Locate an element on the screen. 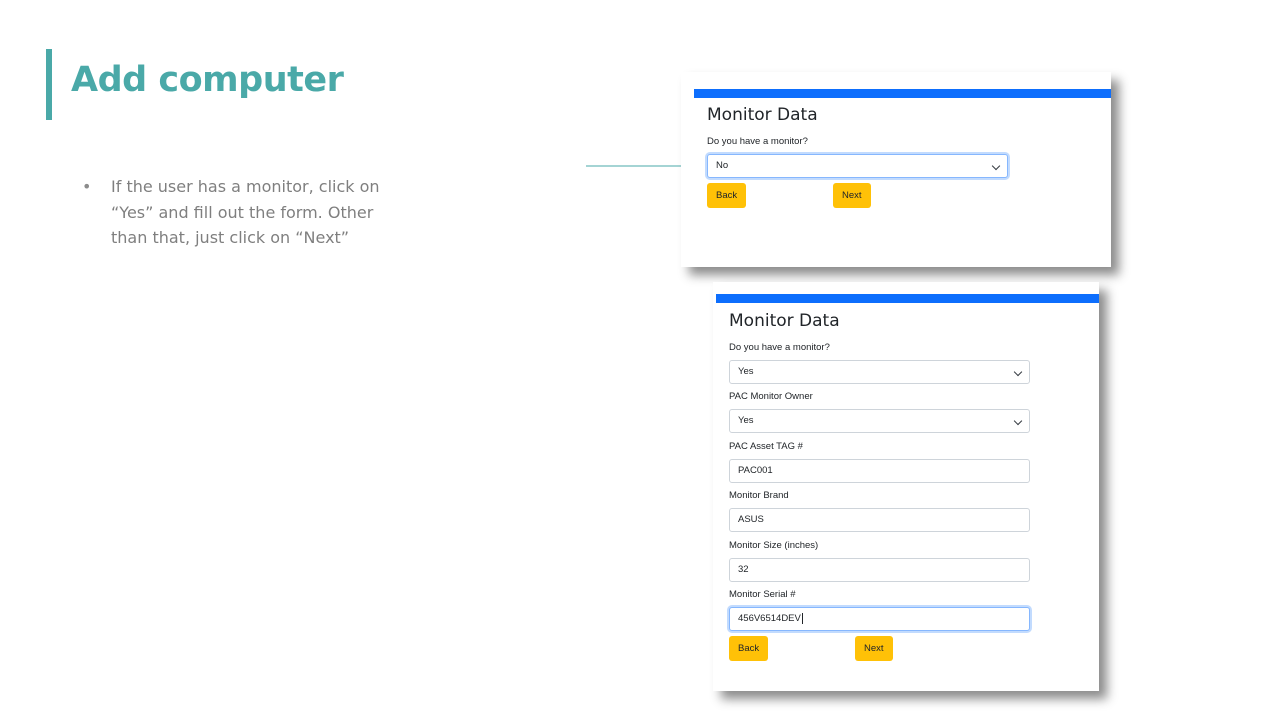  field-label-asset-tag: PAC Asset TAG # is located at coordinates (766, 446).